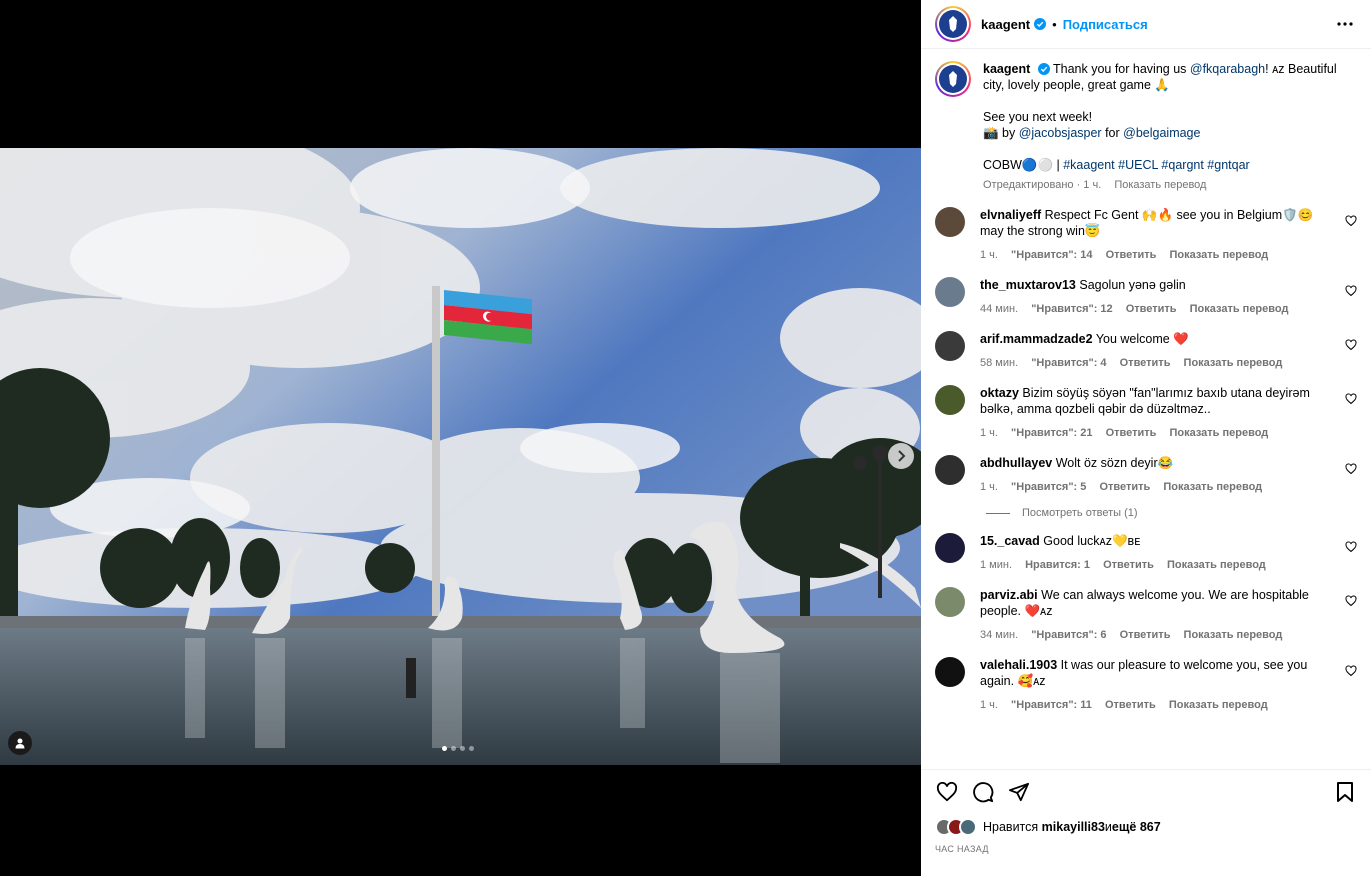 Image resolution: width=1371 pixels, height=876 pixels. Describe the element at coordinates (1018, 665) in the screenshot. I see `commenter-username: valehali.1903` at that location.